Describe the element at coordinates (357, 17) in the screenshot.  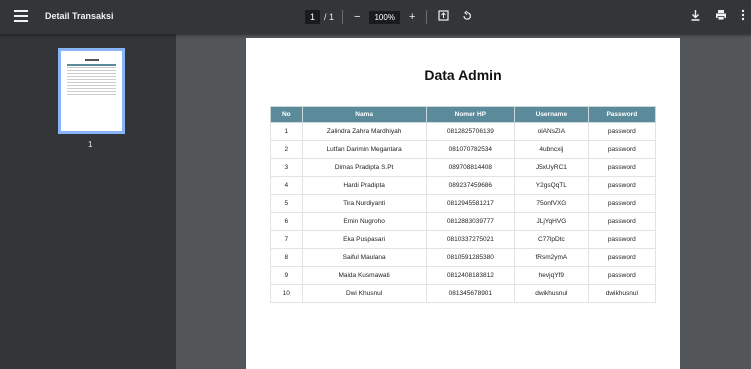
I see `zoom-out-icon: −` at that location.